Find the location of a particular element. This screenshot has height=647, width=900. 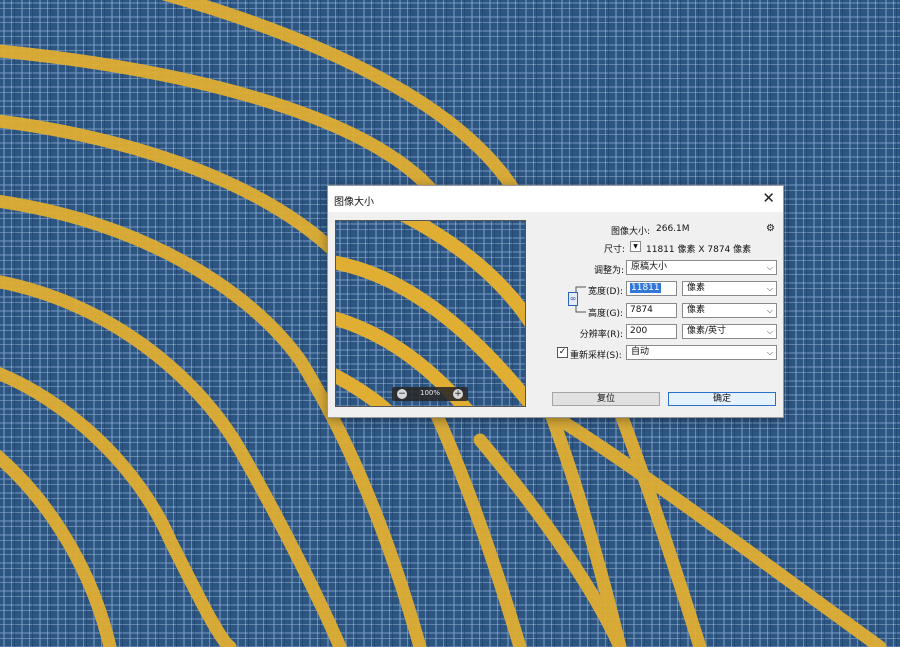

width-unit-select: 像素 ⌵ is located at coordinates (729, 288).